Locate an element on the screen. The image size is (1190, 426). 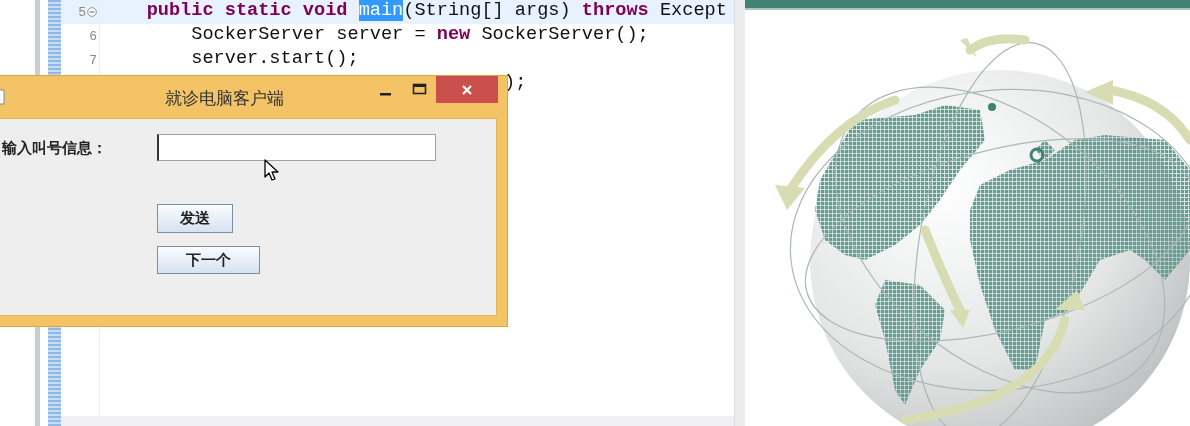
line-number: 6 is located at coordinates (93, 36).